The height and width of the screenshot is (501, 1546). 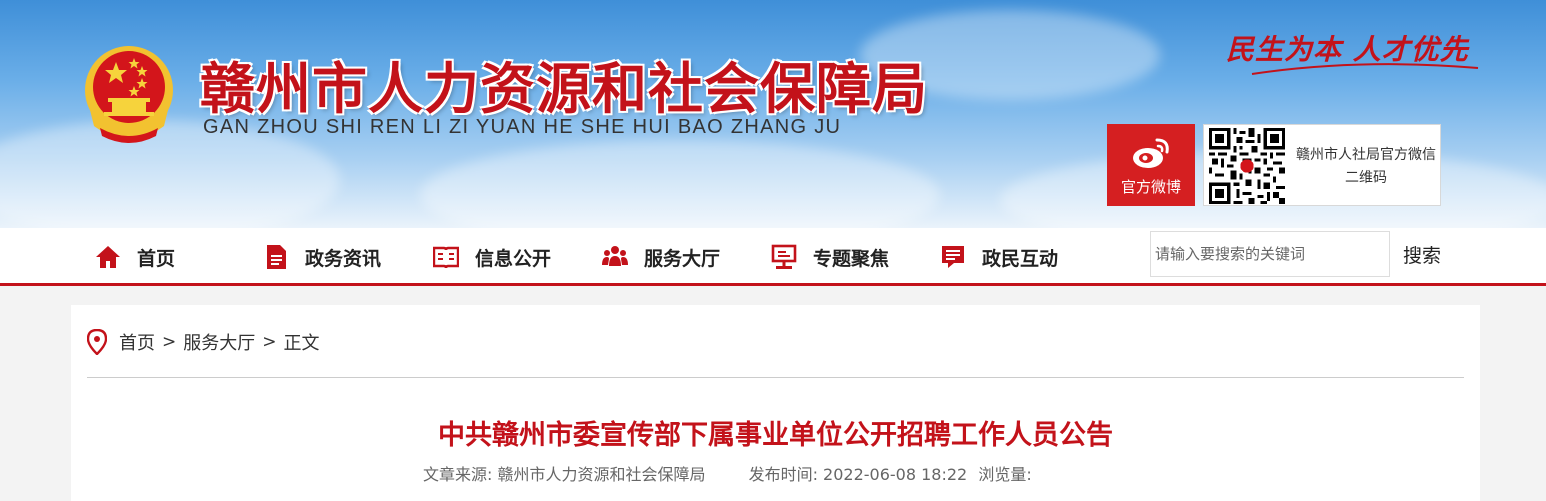 I want to click on home-icon, so click(x=108, y=257).